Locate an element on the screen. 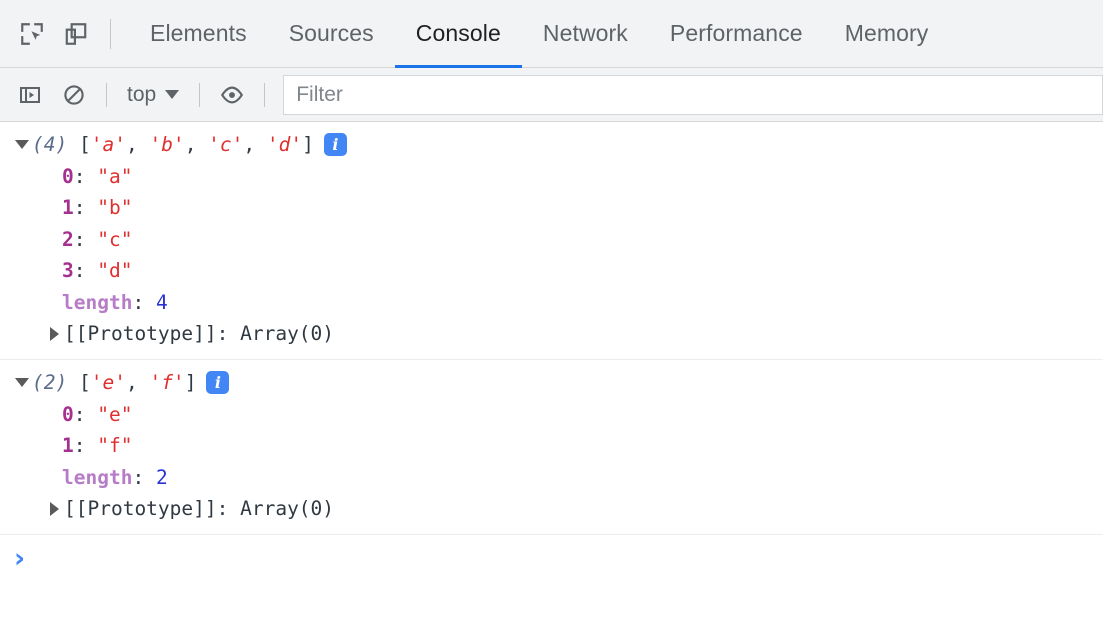 This screenshot has width=1103, height=625. tab-label: Elements is located at coordinates (198, 33).